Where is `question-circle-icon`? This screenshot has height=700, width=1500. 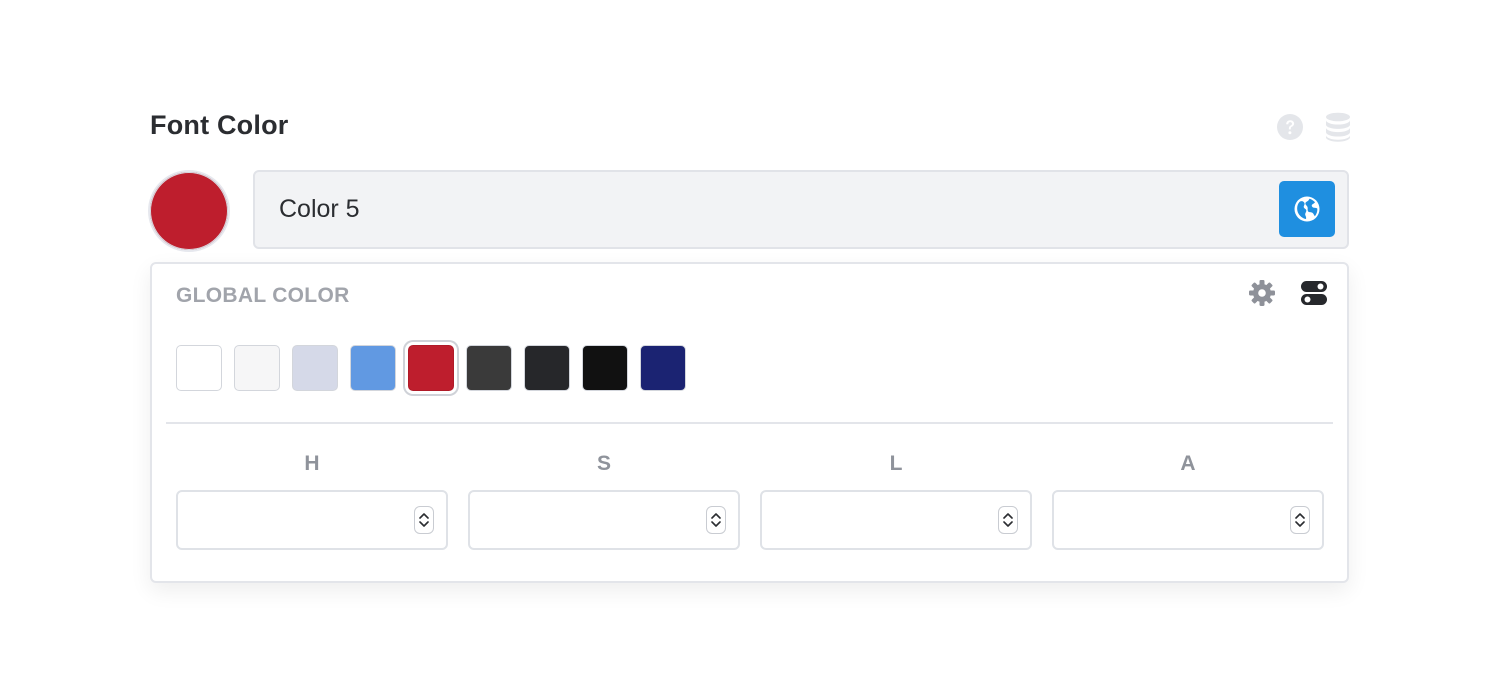 question-circle-icon is located at coordinates (1290, 127).